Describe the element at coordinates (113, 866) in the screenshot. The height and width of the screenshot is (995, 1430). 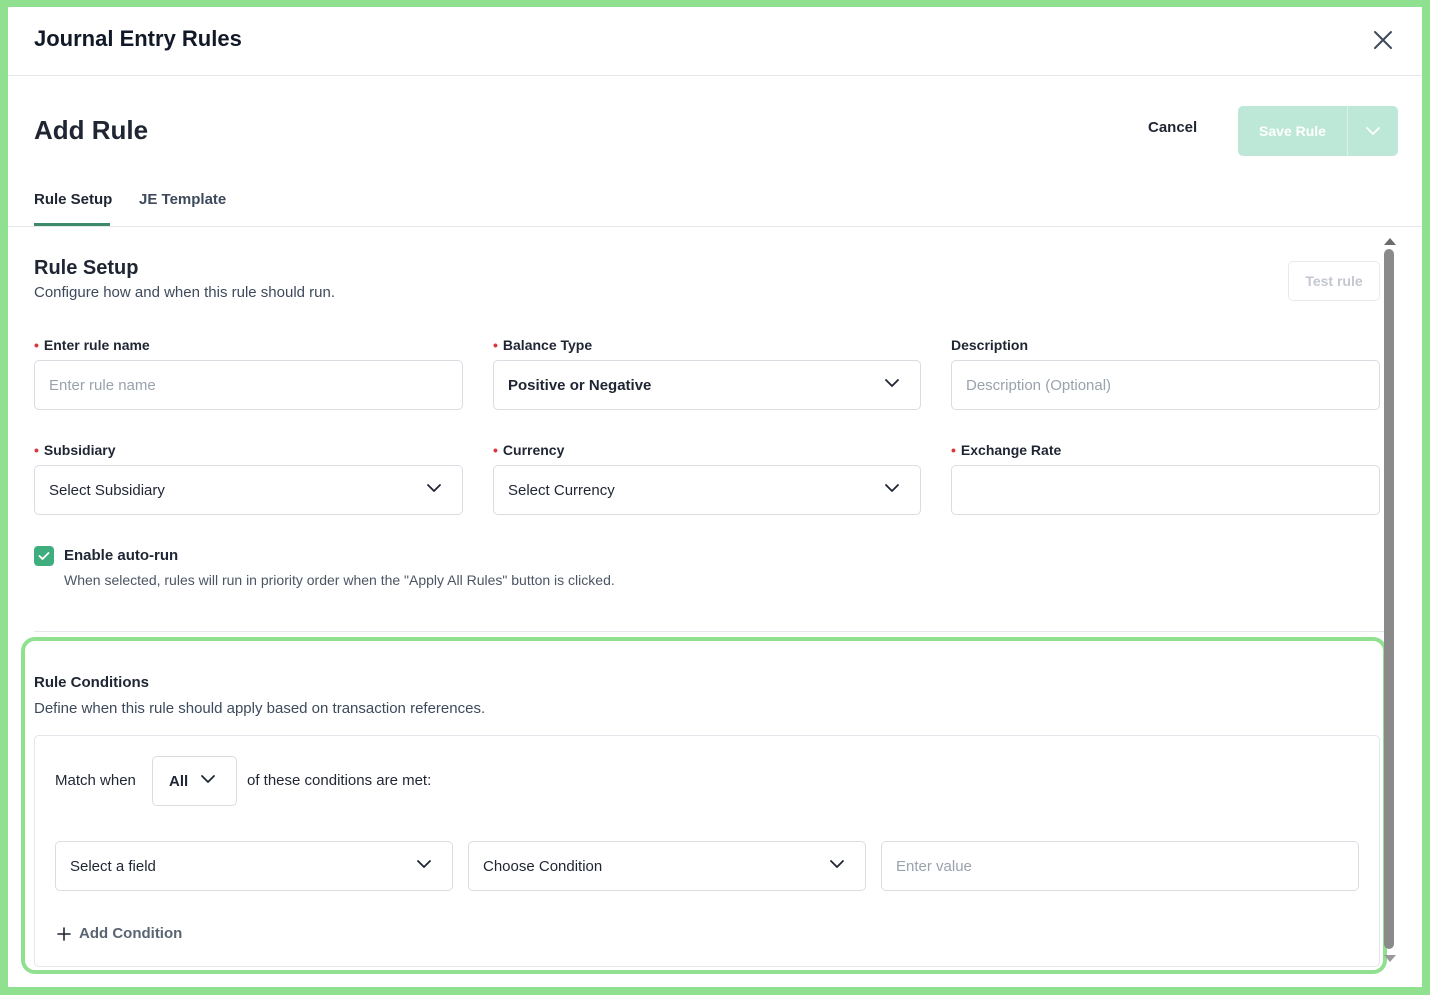
I see `condition-field-value: Select a field` at that location.